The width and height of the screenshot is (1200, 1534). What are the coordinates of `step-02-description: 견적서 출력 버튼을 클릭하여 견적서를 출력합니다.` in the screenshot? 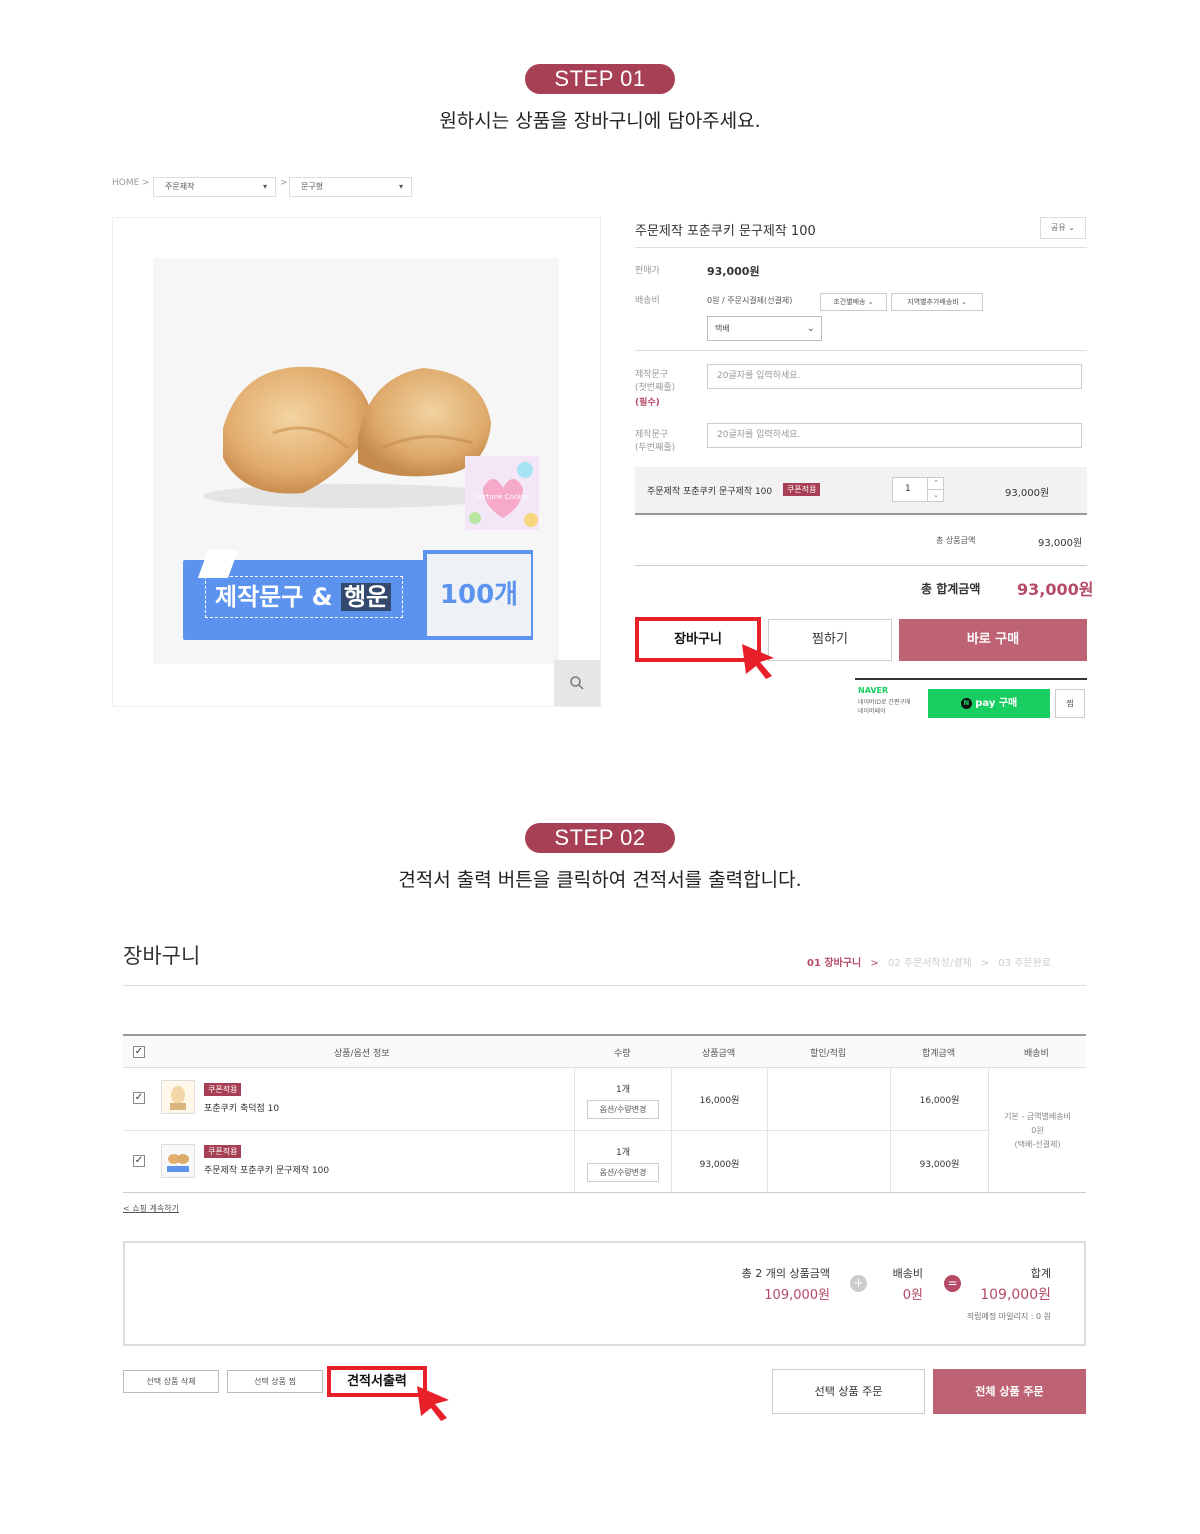 It's located at (600, 880).